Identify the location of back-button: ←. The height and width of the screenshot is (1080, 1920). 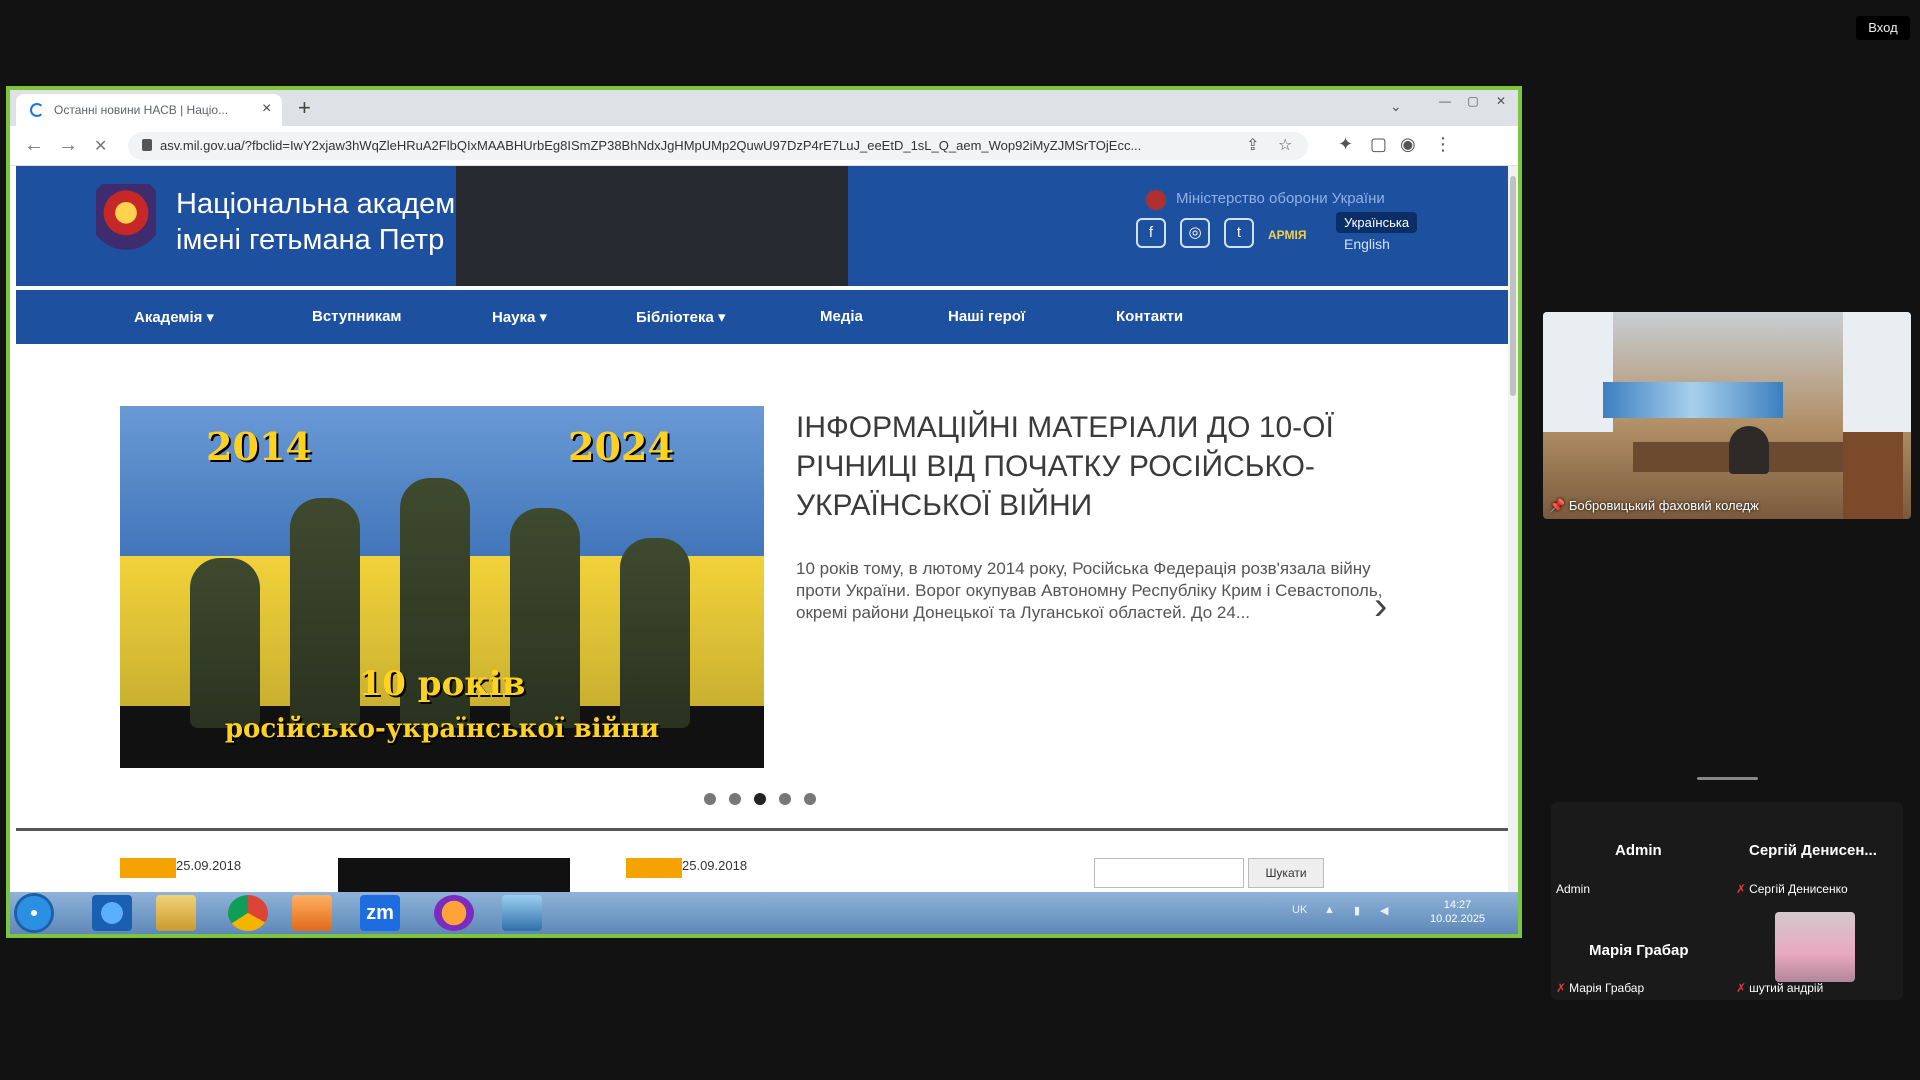
(34, 145).